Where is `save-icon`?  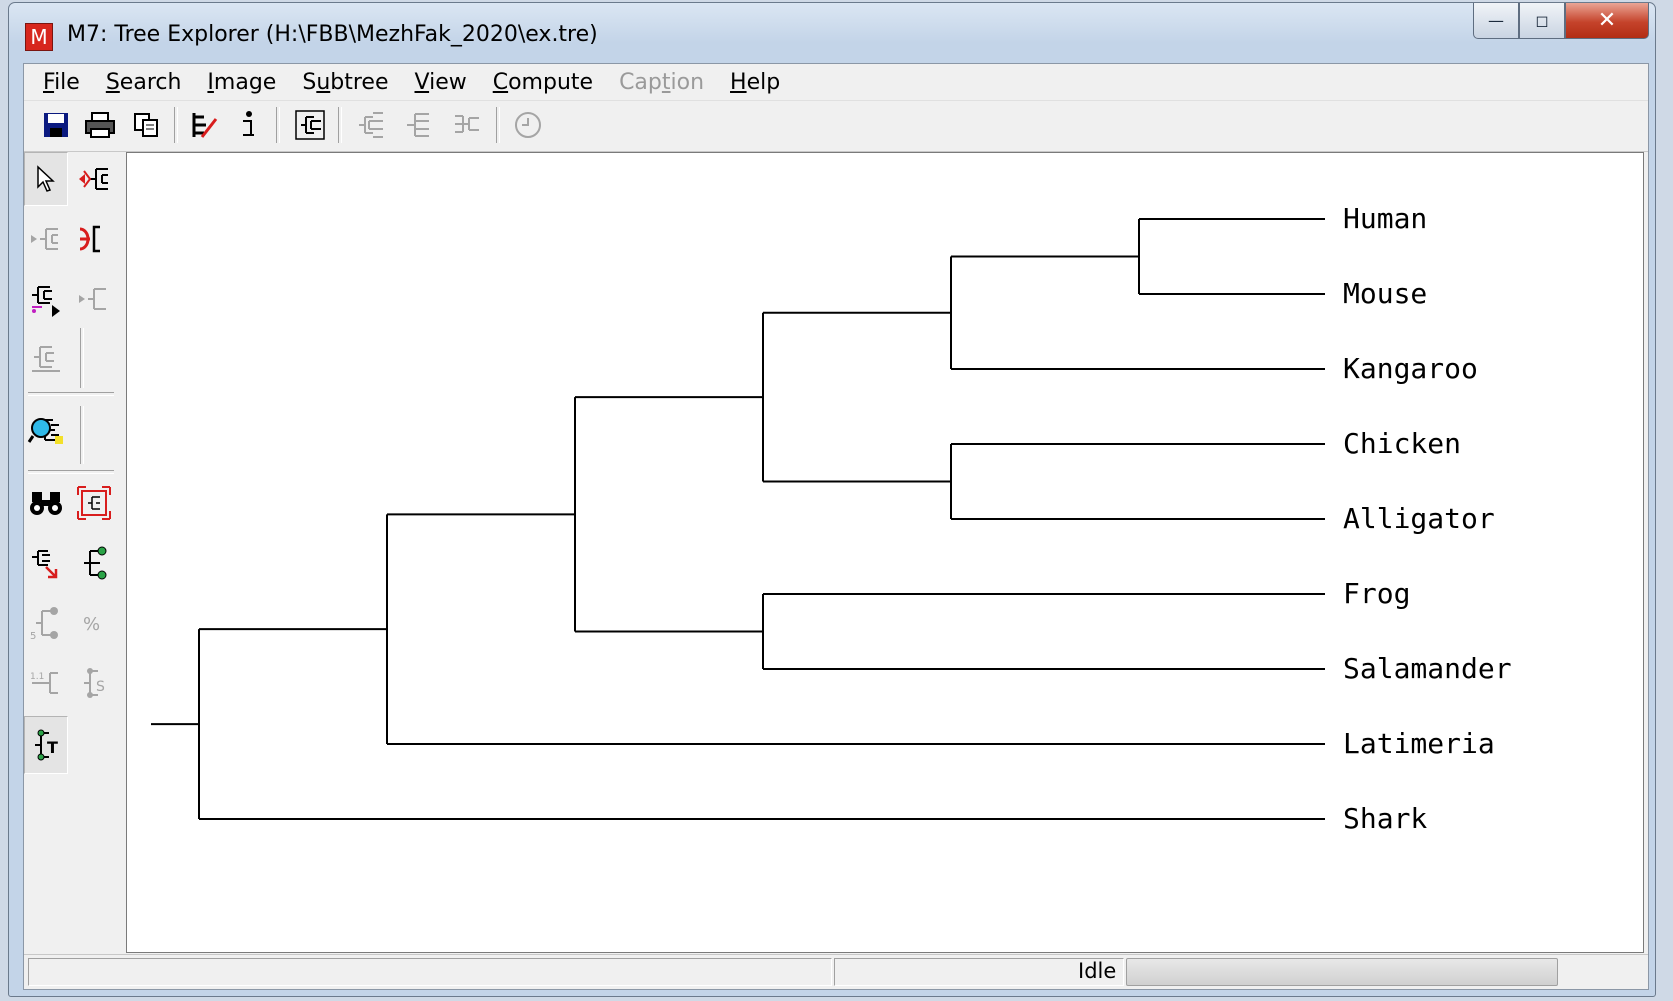 save-icon is located at coordinates (56, 125).